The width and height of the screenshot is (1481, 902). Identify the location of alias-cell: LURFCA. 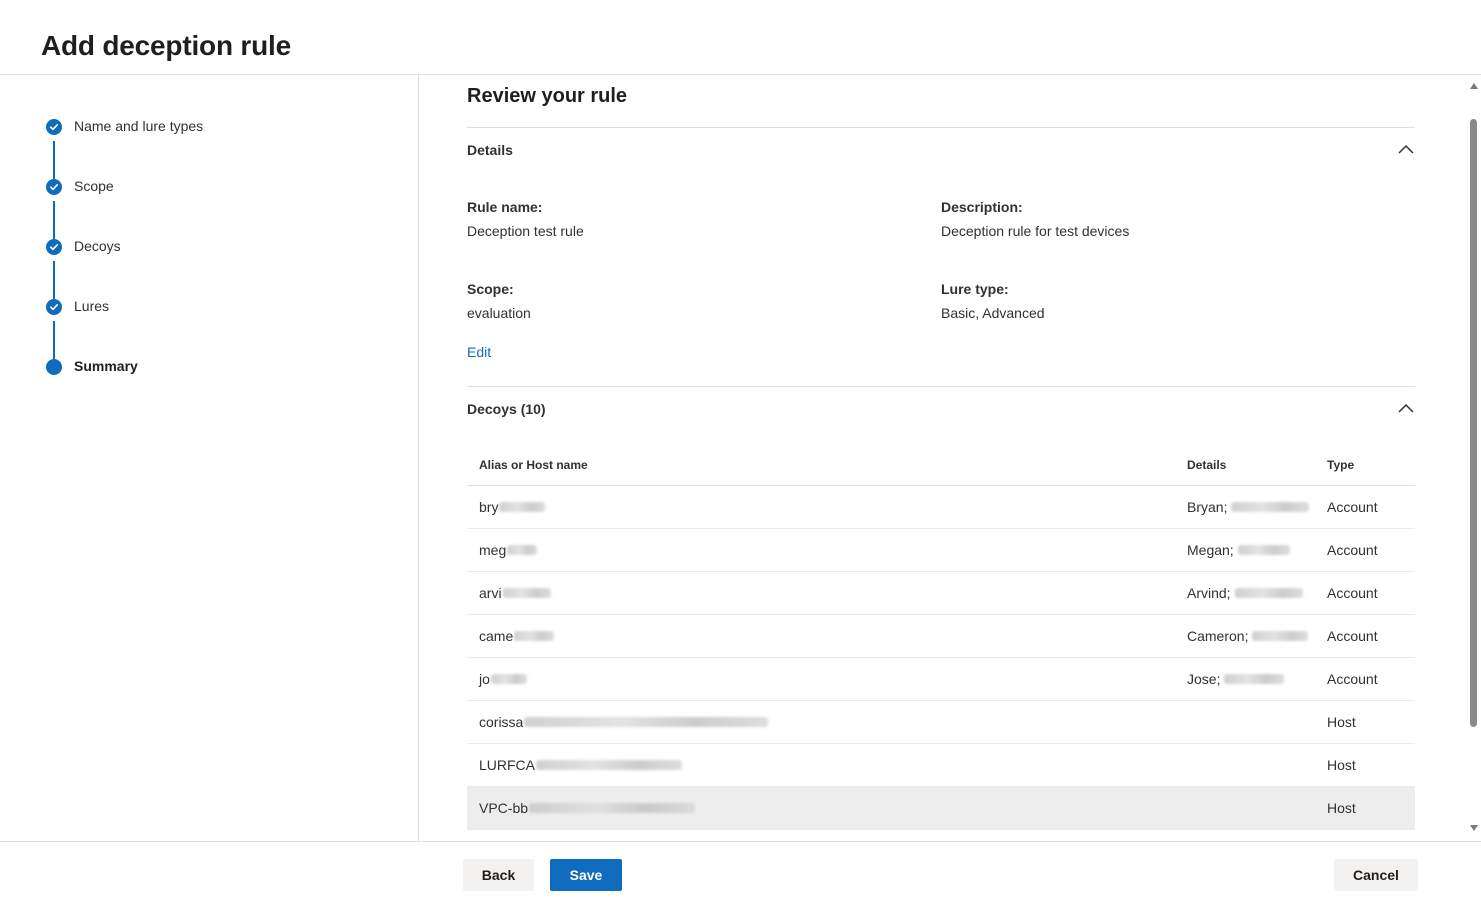
(507, 765).